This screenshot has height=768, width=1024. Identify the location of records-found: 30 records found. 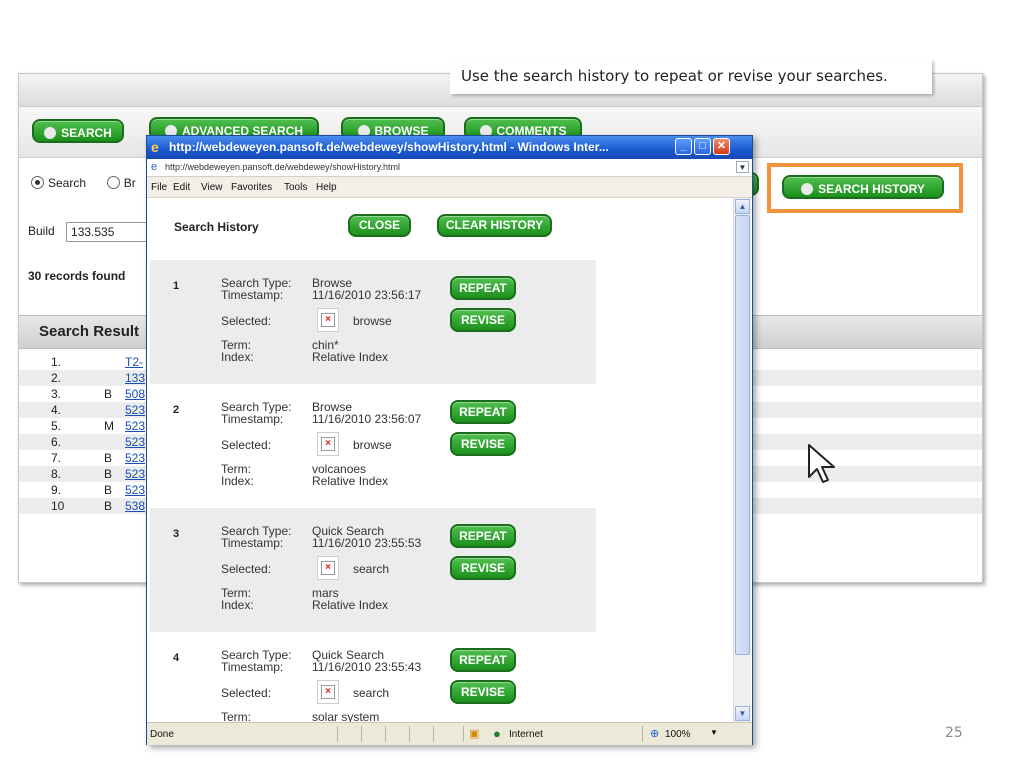
(77, 276).